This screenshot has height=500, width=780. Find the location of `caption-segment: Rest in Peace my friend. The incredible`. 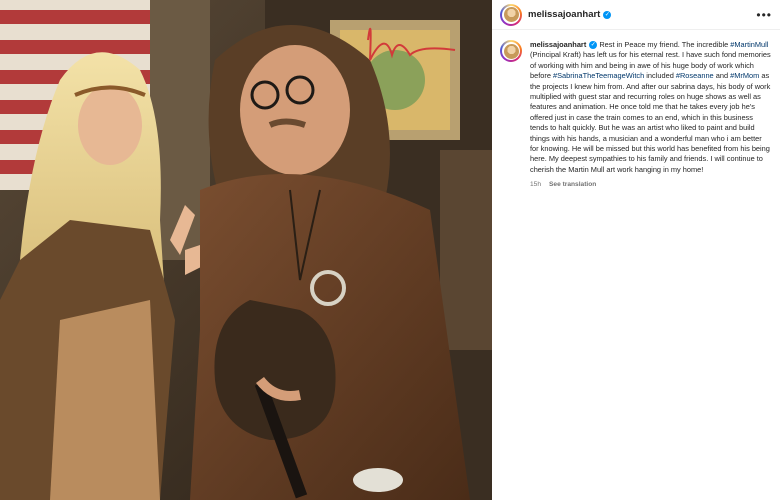

caption-segment: Rest in Peace my friend. The incredible is located at coordinates (665, 44).